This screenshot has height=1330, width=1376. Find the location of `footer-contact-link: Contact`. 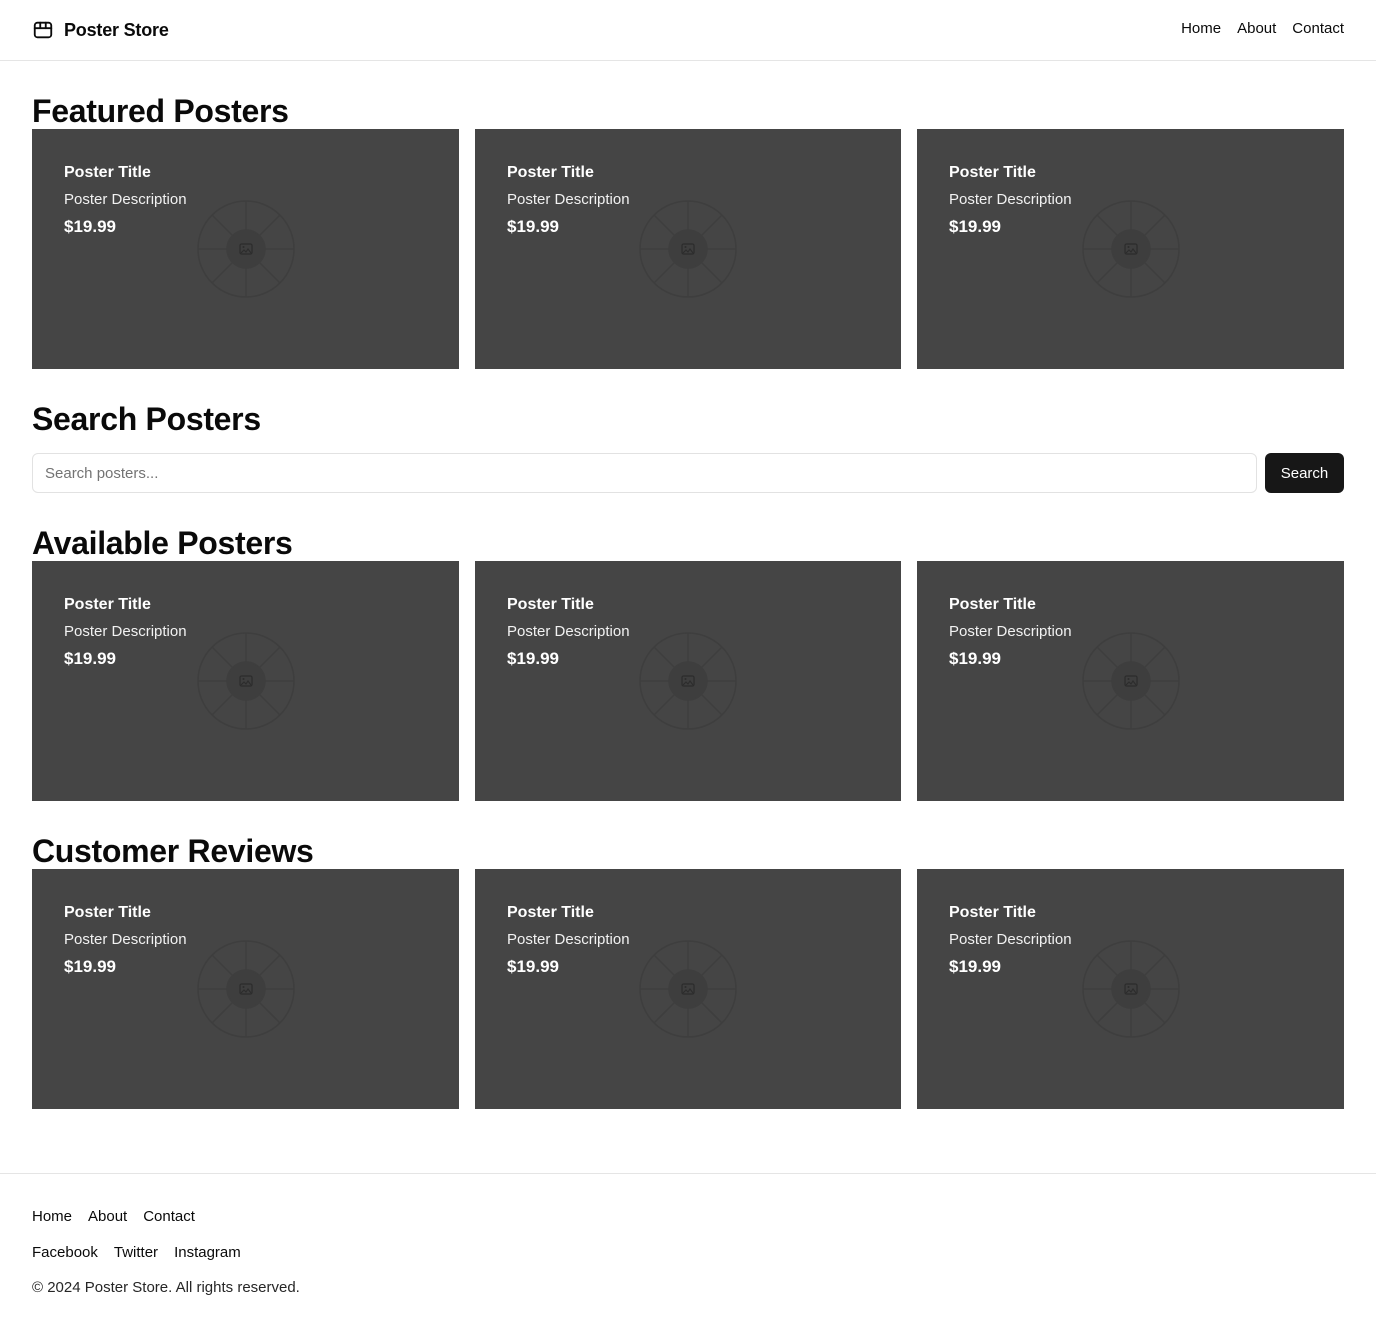

footer-contact-link: Contact is located at coordinates (169, 1216).